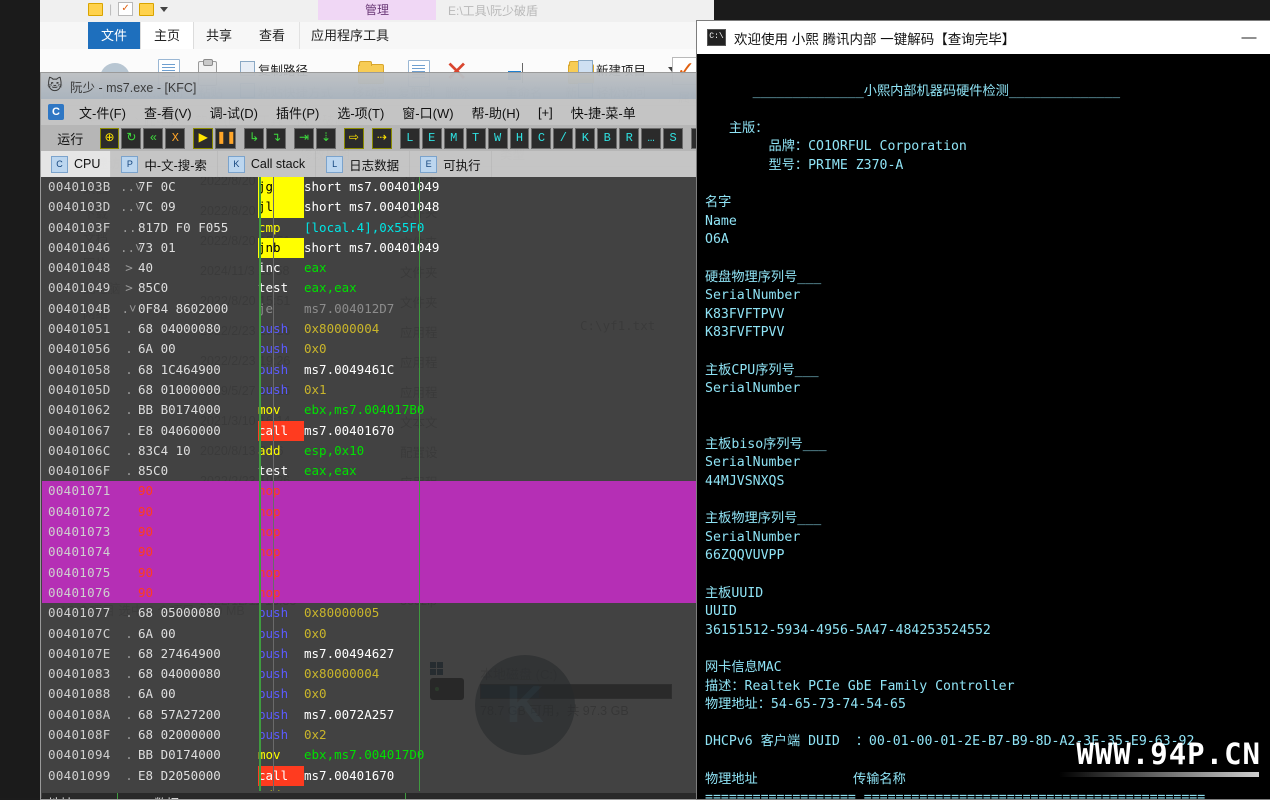 This screenshot has width=1270, height=800. Describe the element at coordinates (377, 390) in the screenshot. I see `disasm-row: 0040105D. 68 01000000 push0x1` at that location.